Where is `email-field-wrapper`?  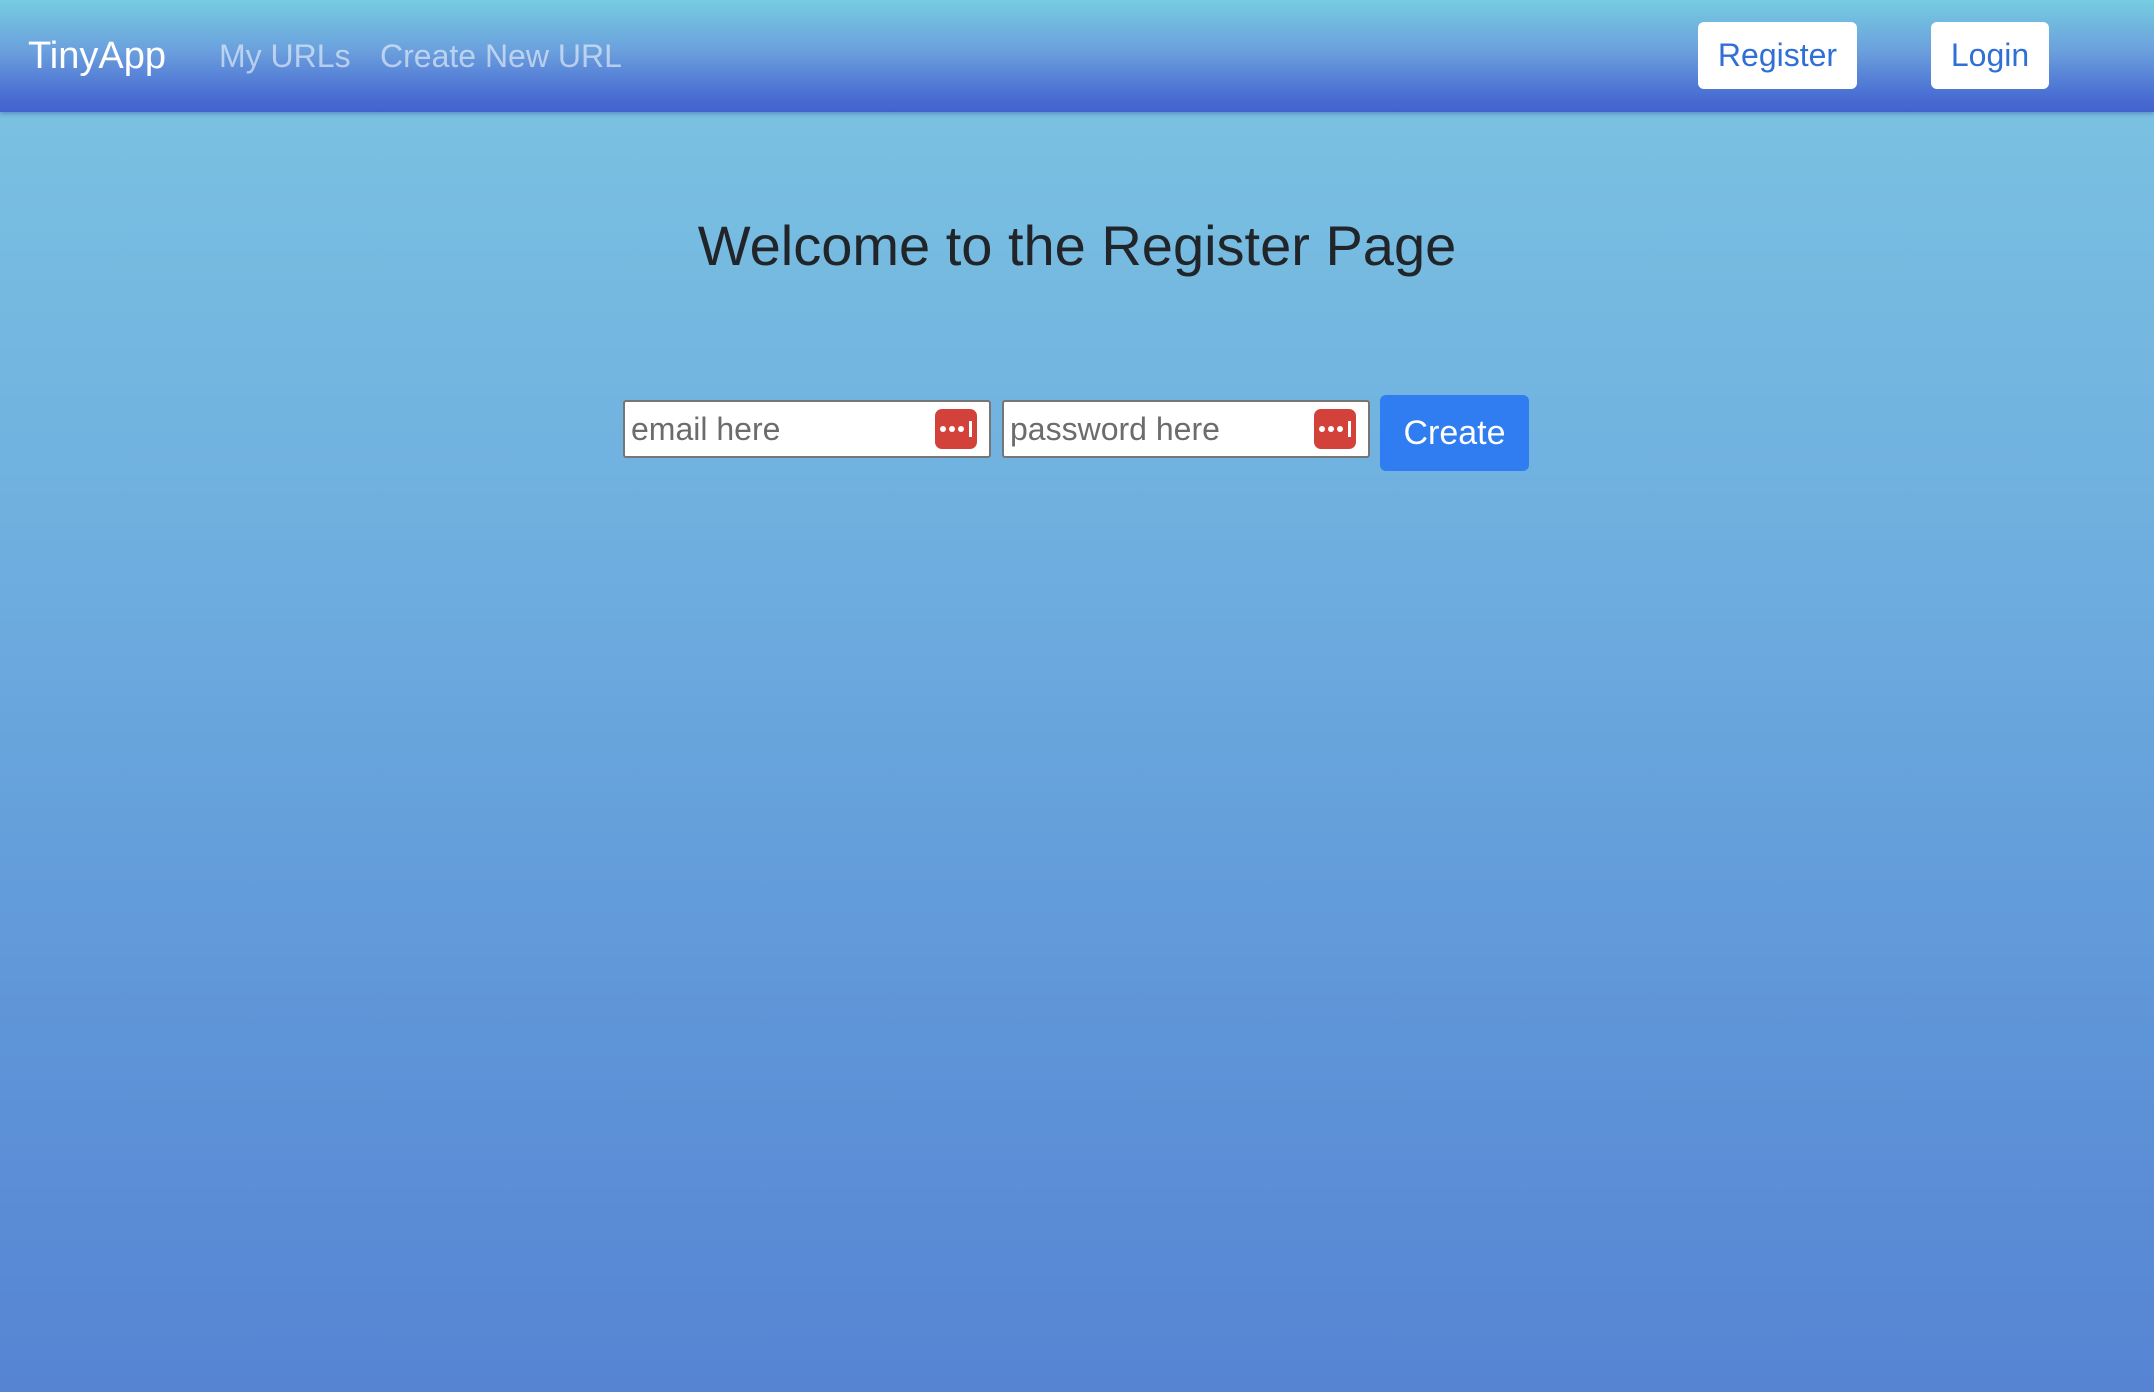
email-field-wrapper is located at coordinates (807, 429).